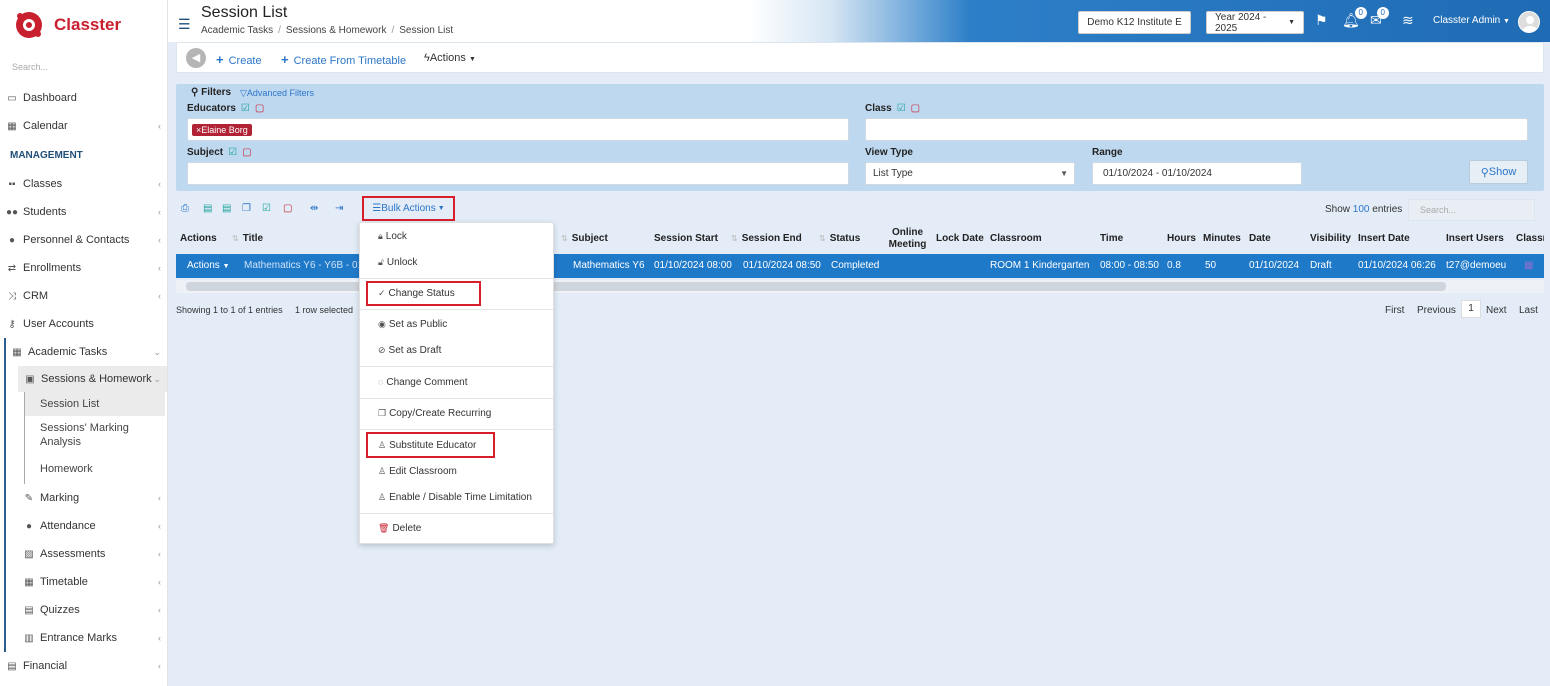 The height and width of the screenshot is (686, 1550). I want to click on pager-current: 1, so click(1471, 309).